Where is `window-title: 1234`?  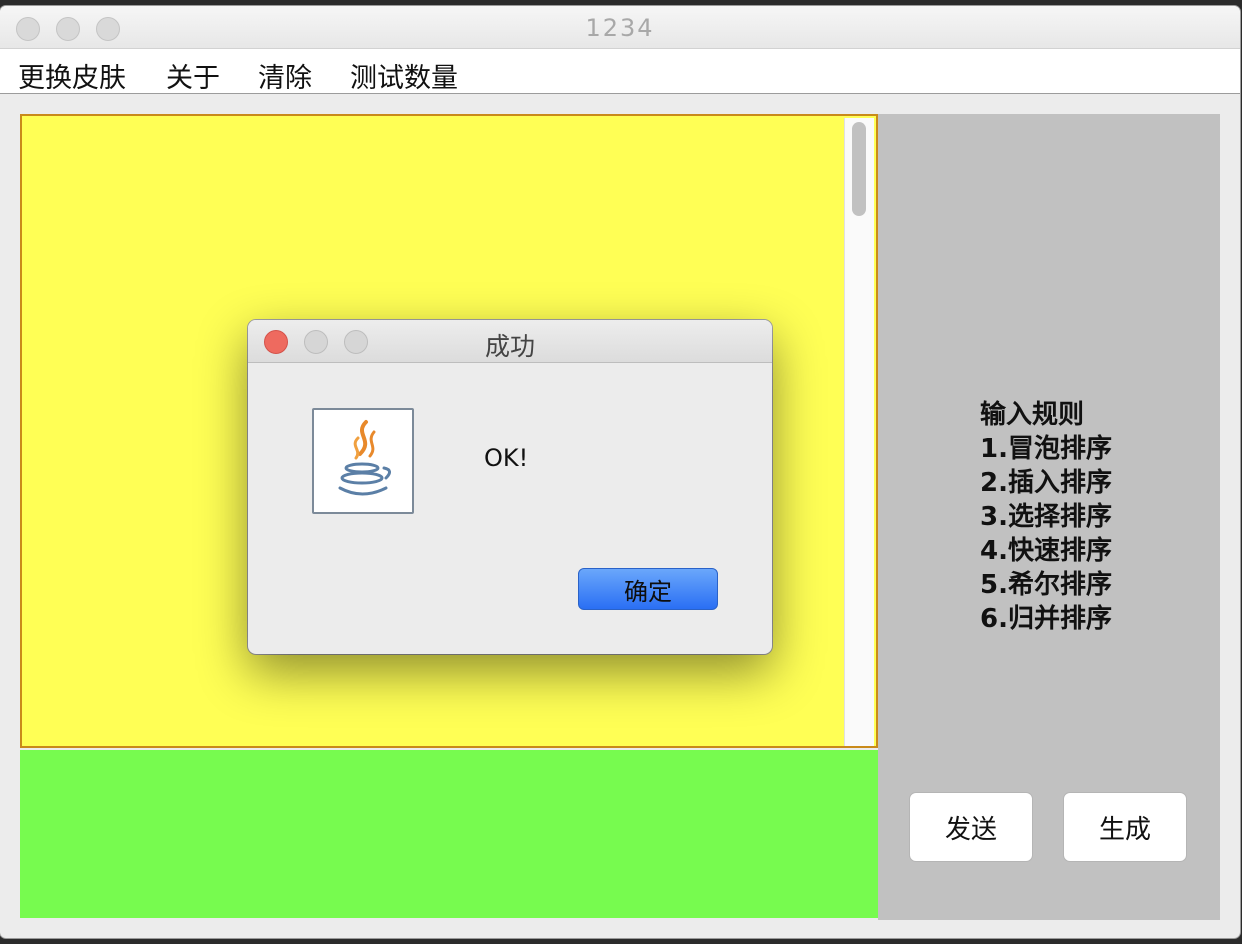
window-title: 1234 is located at coordinates (620, 28).